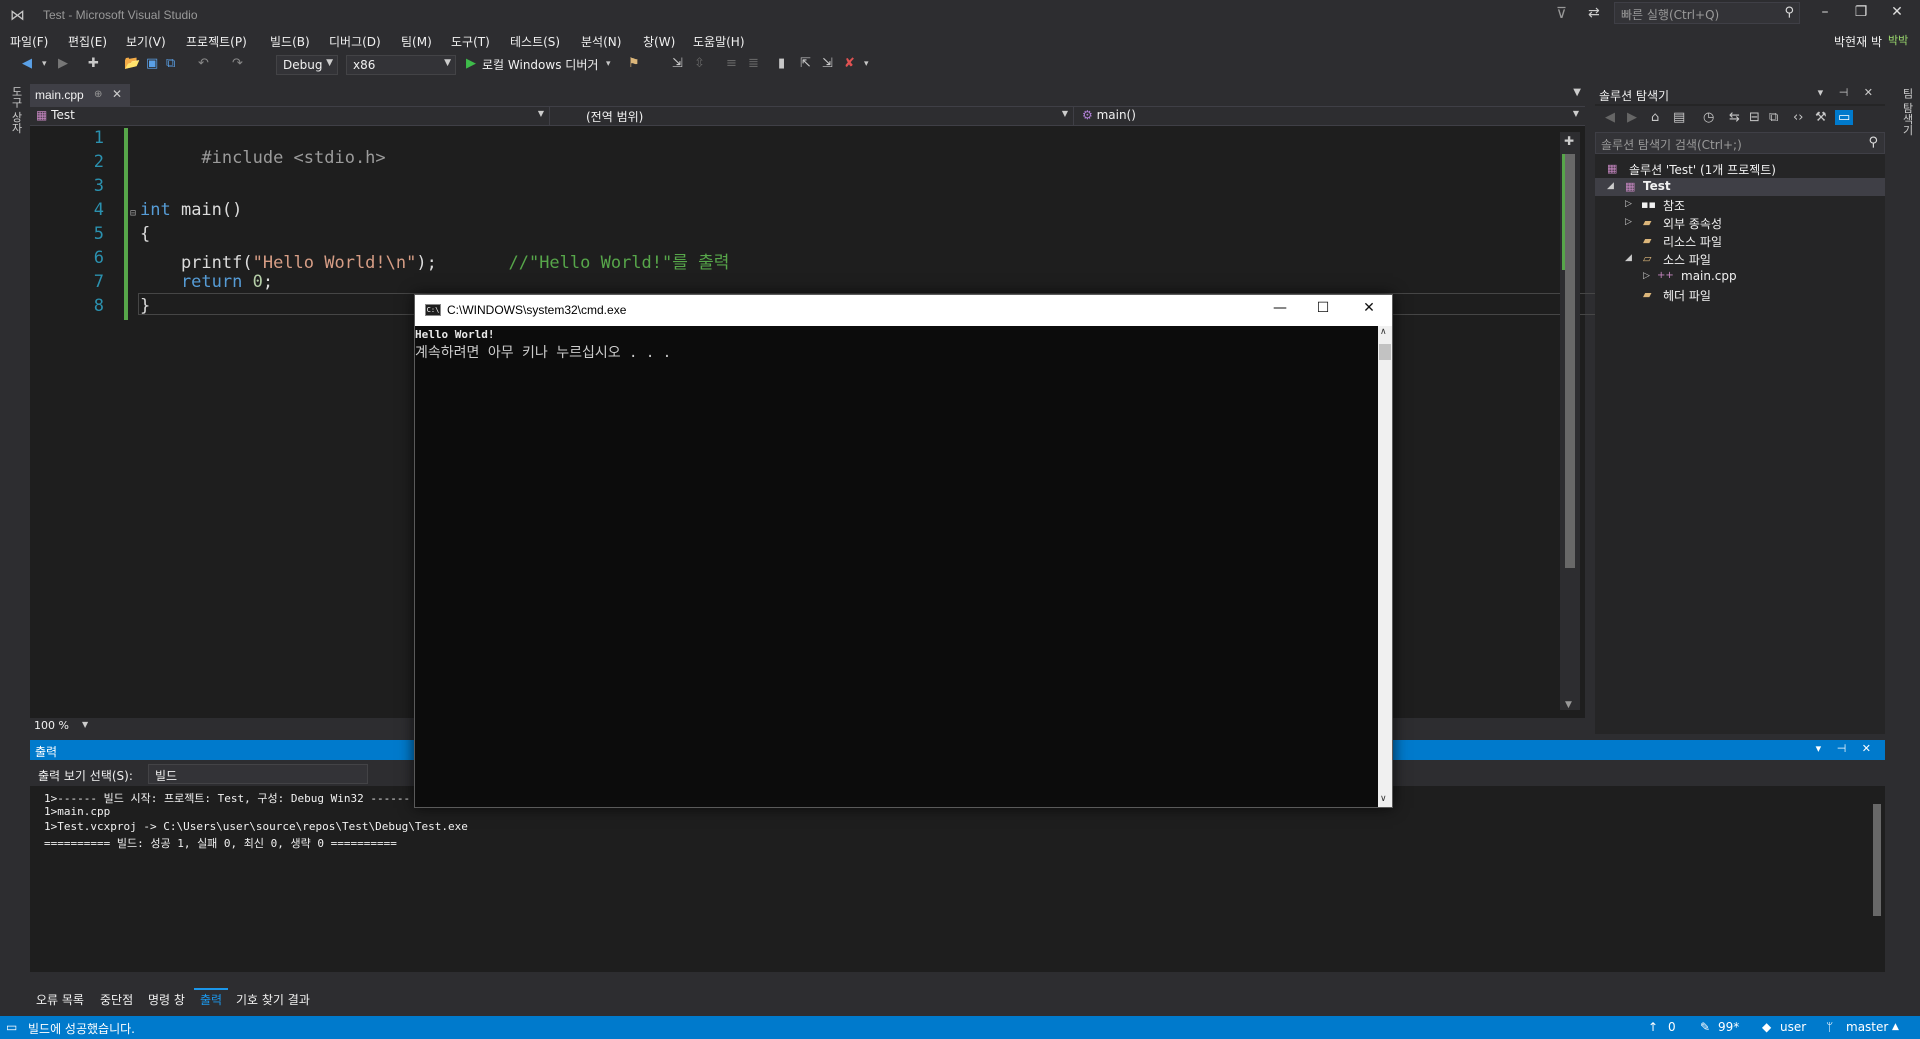 Image resolution: width=1920 pixels, height=1039 pixels. I want to click on menu-team: 팀(M), so click(416, 41).